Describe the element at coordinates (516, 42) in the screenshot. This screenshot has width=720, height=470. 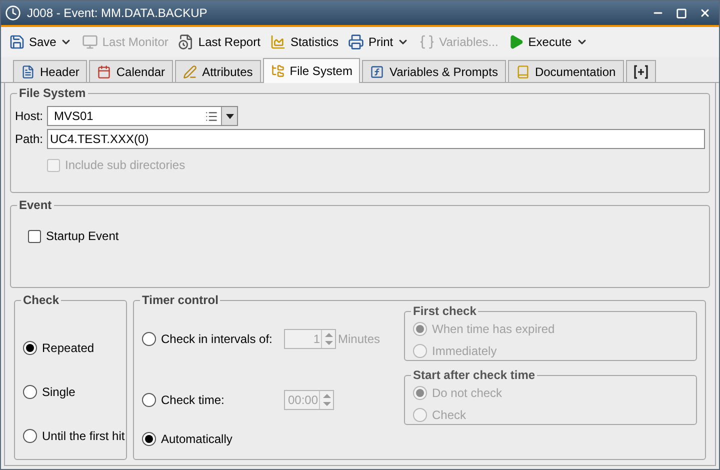
I see `play-icon` at that location.